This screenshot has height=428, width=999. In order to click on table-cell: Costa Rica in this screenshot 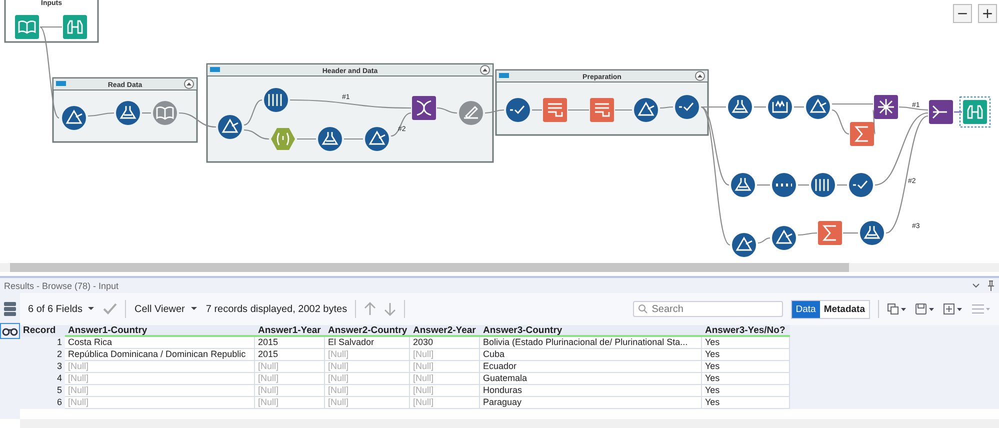, I will do `click(160, 343)`.